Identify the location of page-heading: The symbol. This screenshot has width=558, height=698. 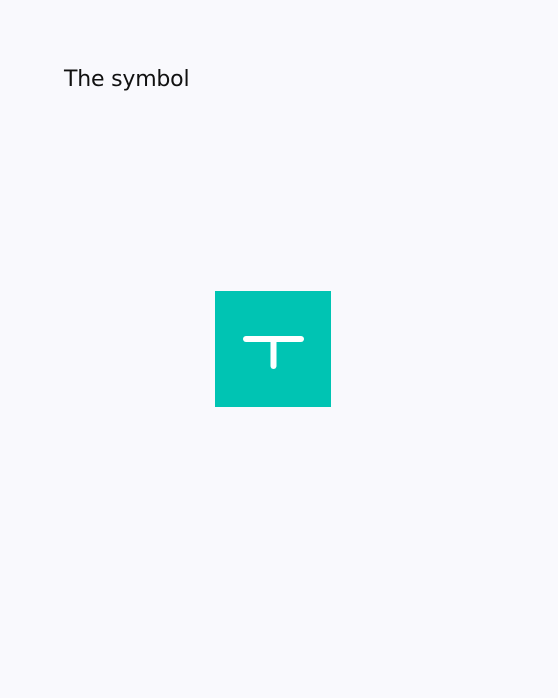
(127, 79).